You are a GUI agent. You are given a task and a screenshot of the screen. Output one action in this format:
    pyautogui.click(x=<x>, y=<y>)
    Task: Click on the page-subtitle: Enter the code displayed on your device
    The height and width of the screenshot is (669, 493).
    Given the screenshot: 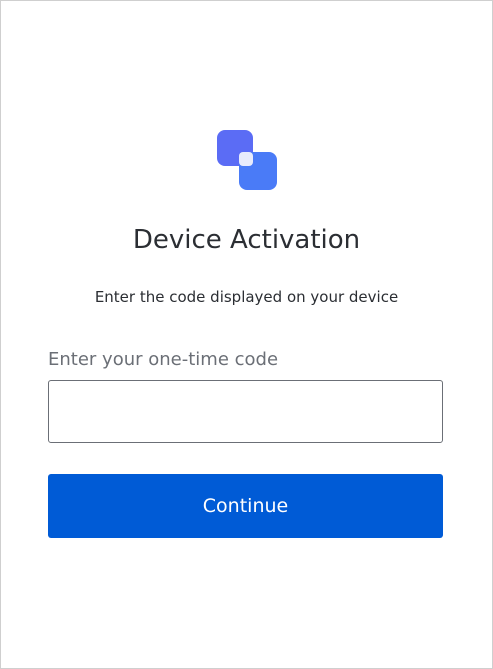 What is the action you would take?
    pyautogui.click(x=246, y=297)
    